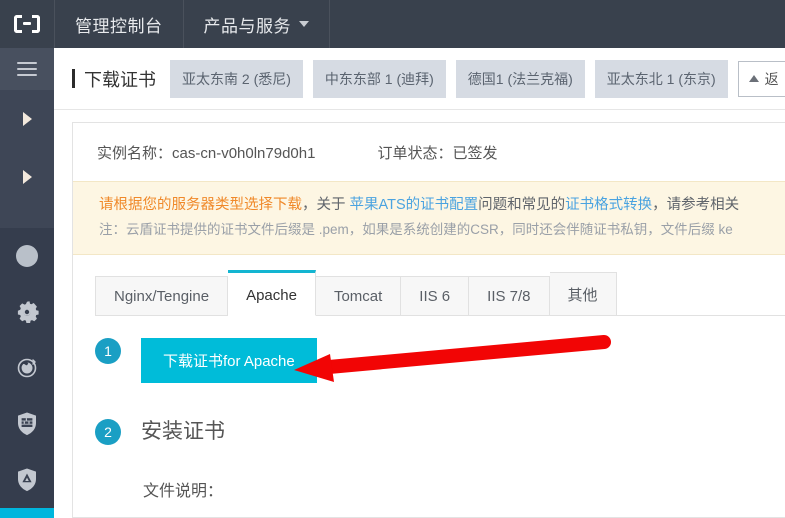 The height and width of the screenshot is (518, 785). Describe the element at coordinates (440, 432) in the screenshot. I see `step-2: 2 安装证书` at that location.